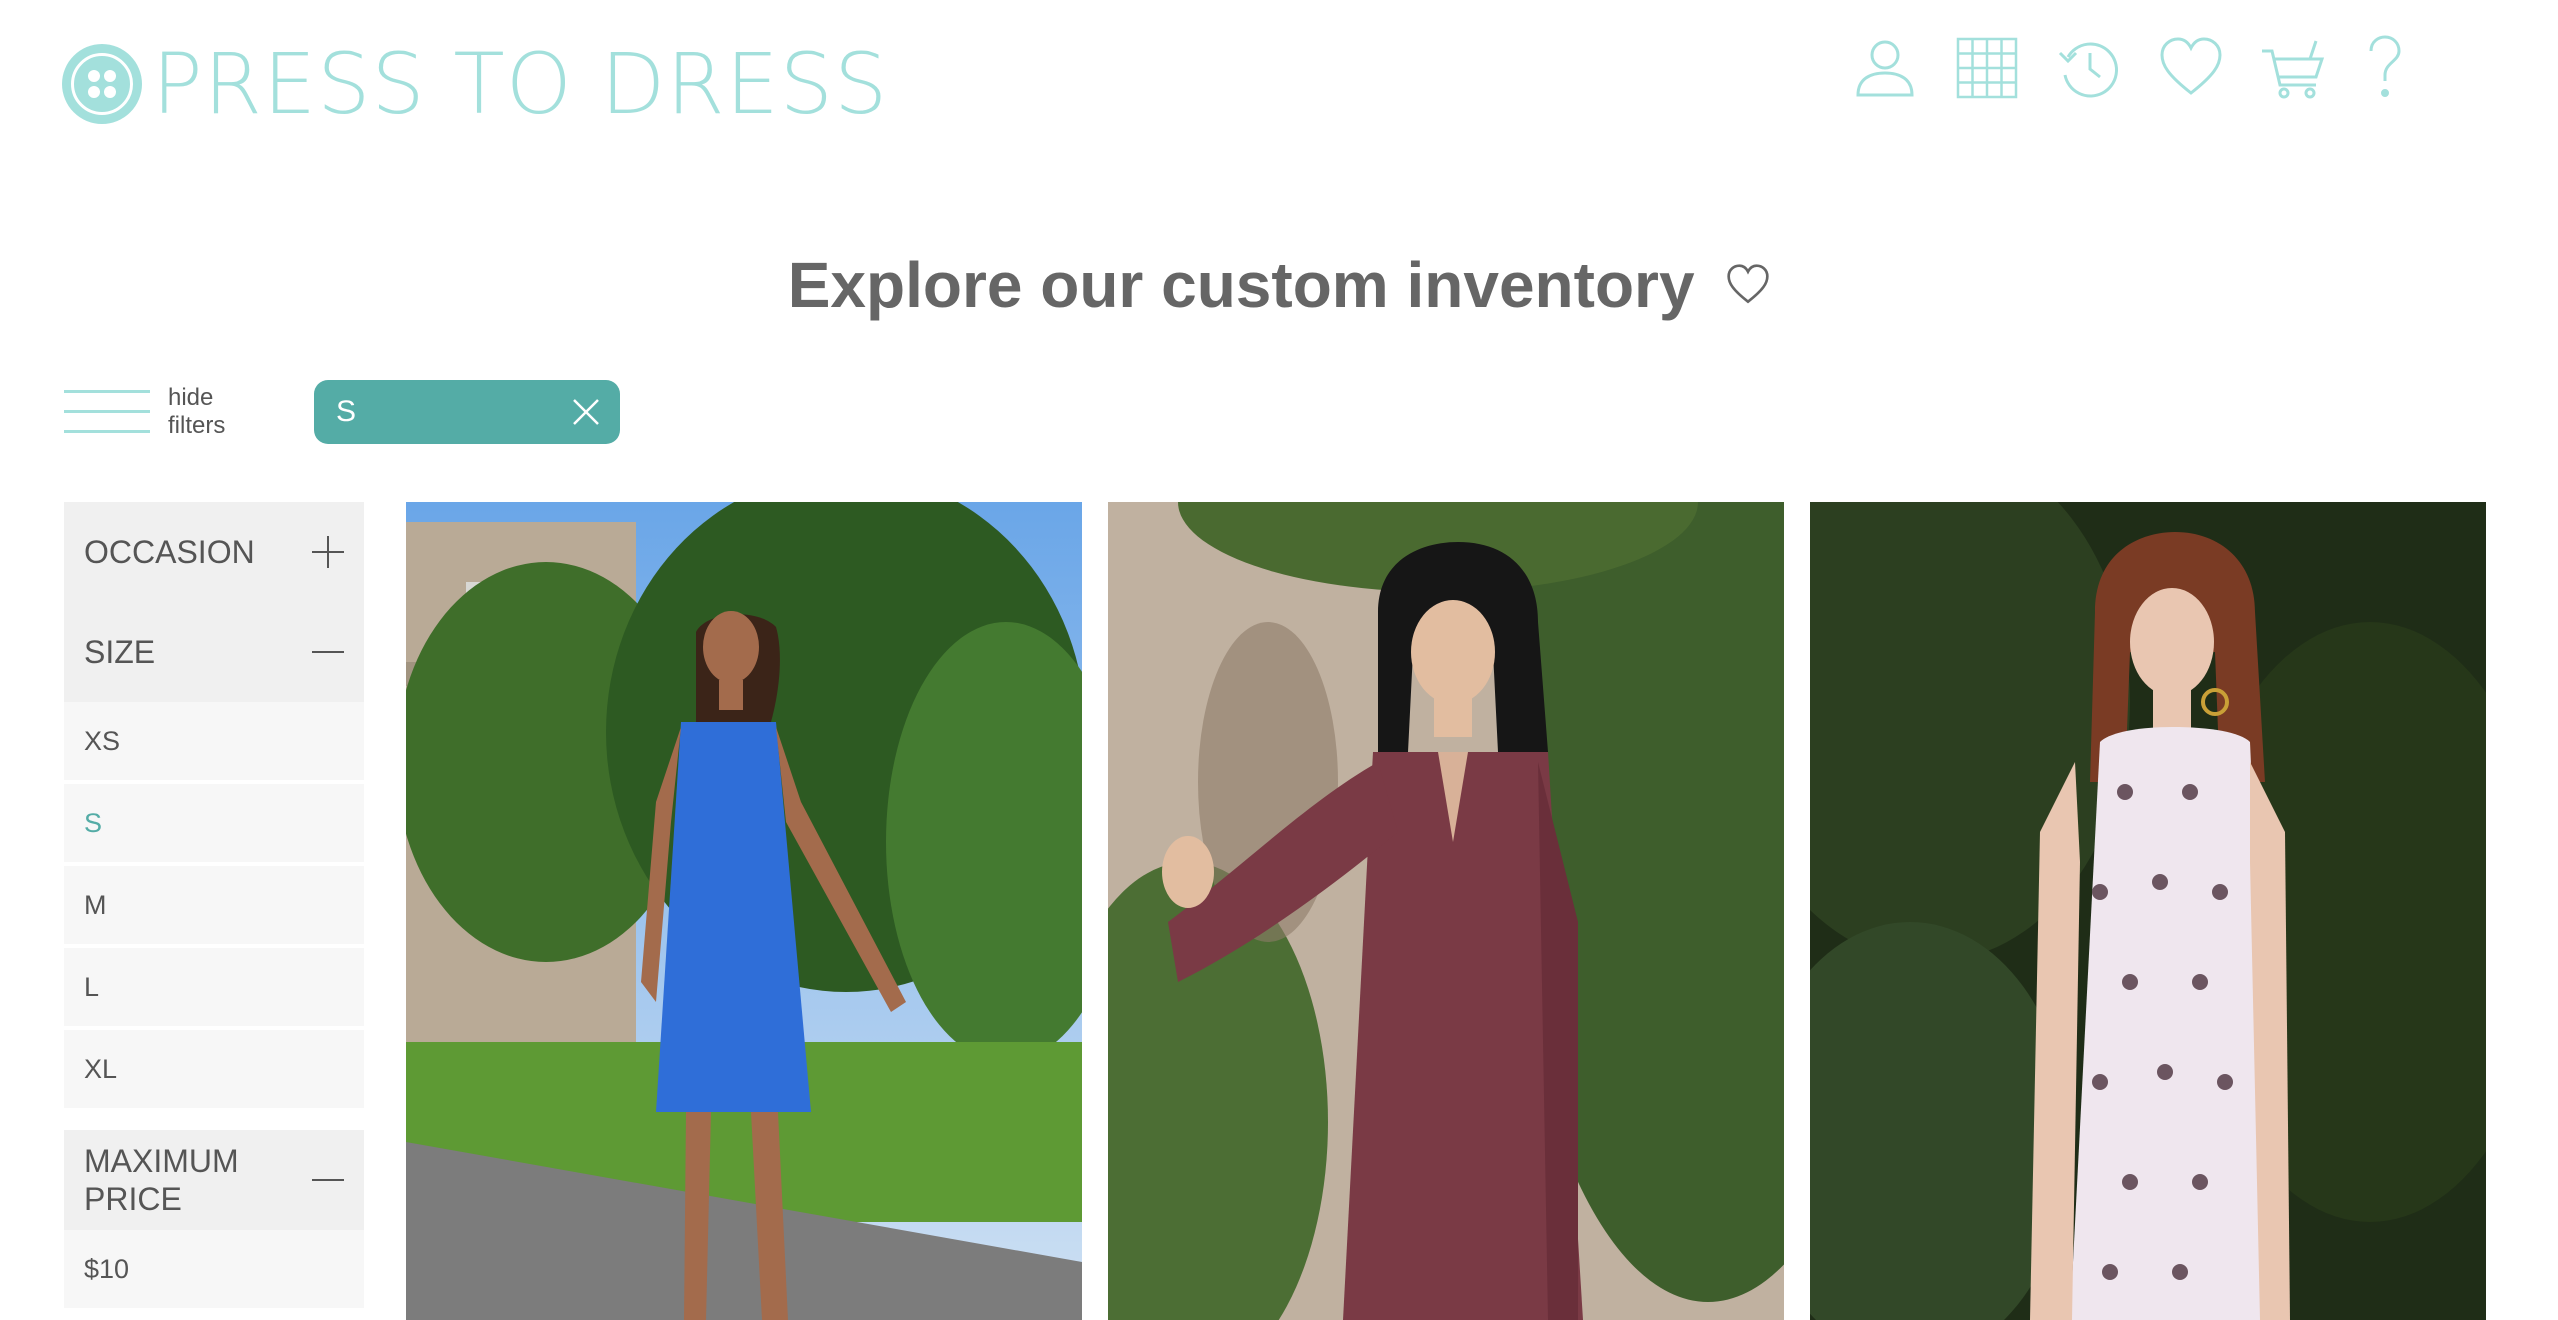 Image resolution: width=2558 pixels, height=1320 pixels. Describe the element at coordinates (214, 652) in the screenshot. I see `filter-section-size: SIZE` at that location.